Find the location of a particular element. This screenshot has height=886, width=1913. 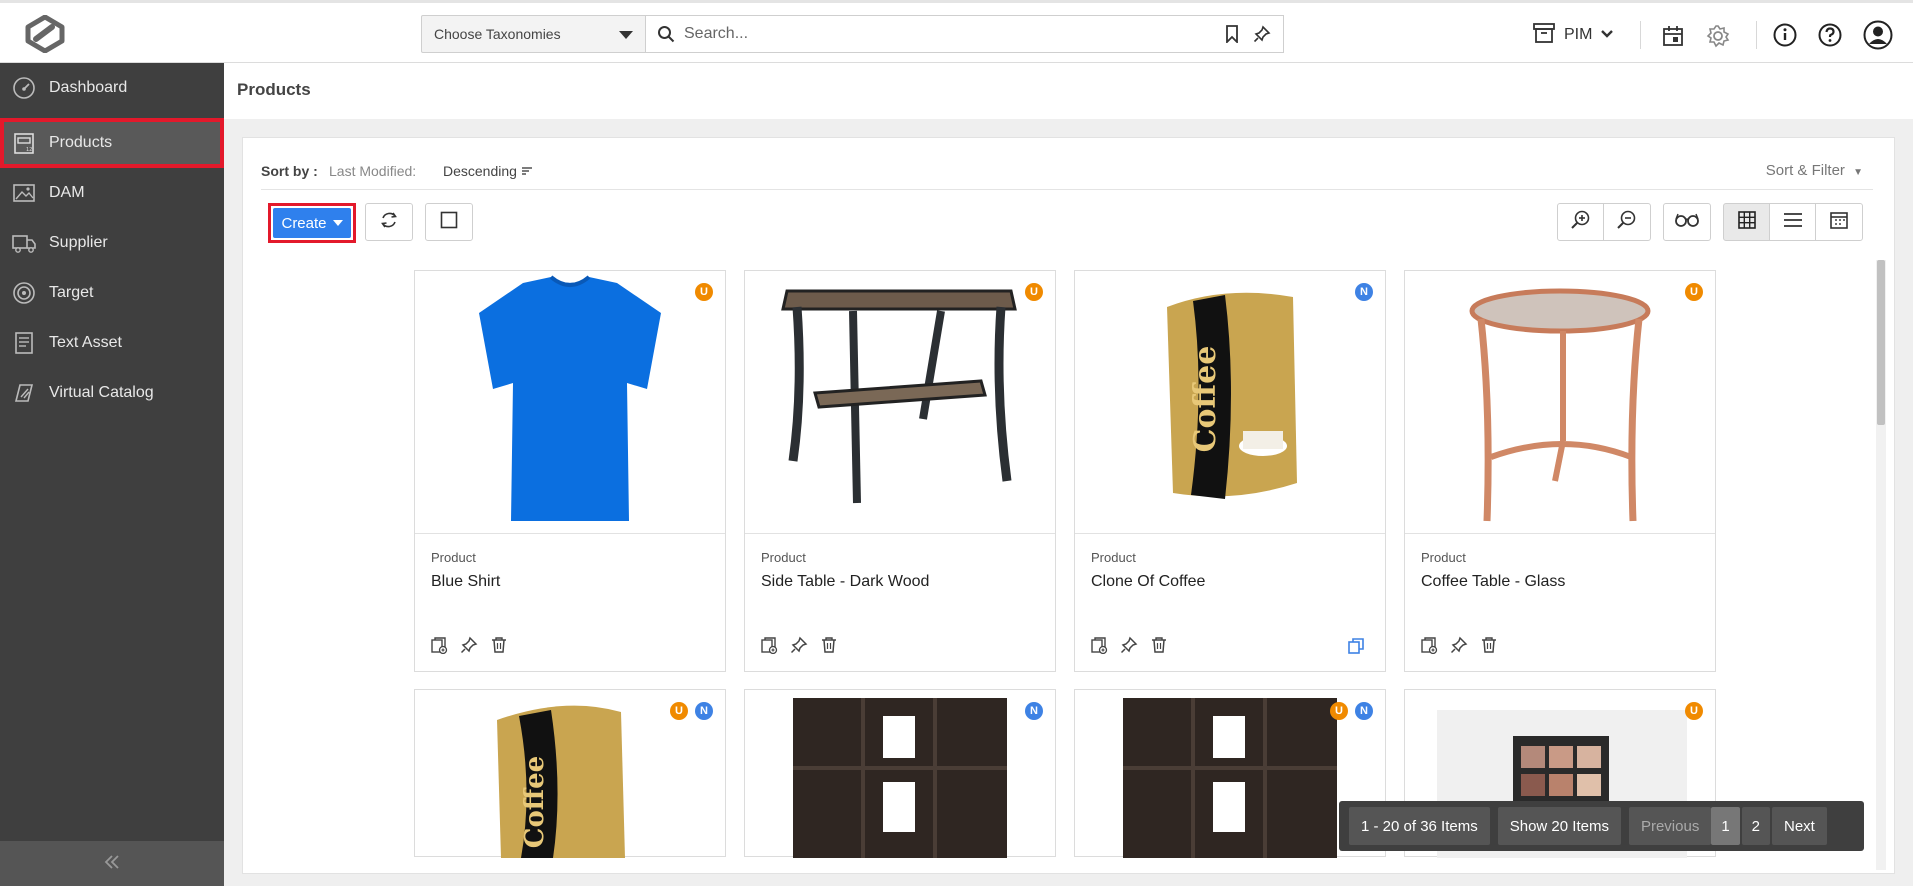

sidebar-item-label: Target is located at coordinates (71, 292).